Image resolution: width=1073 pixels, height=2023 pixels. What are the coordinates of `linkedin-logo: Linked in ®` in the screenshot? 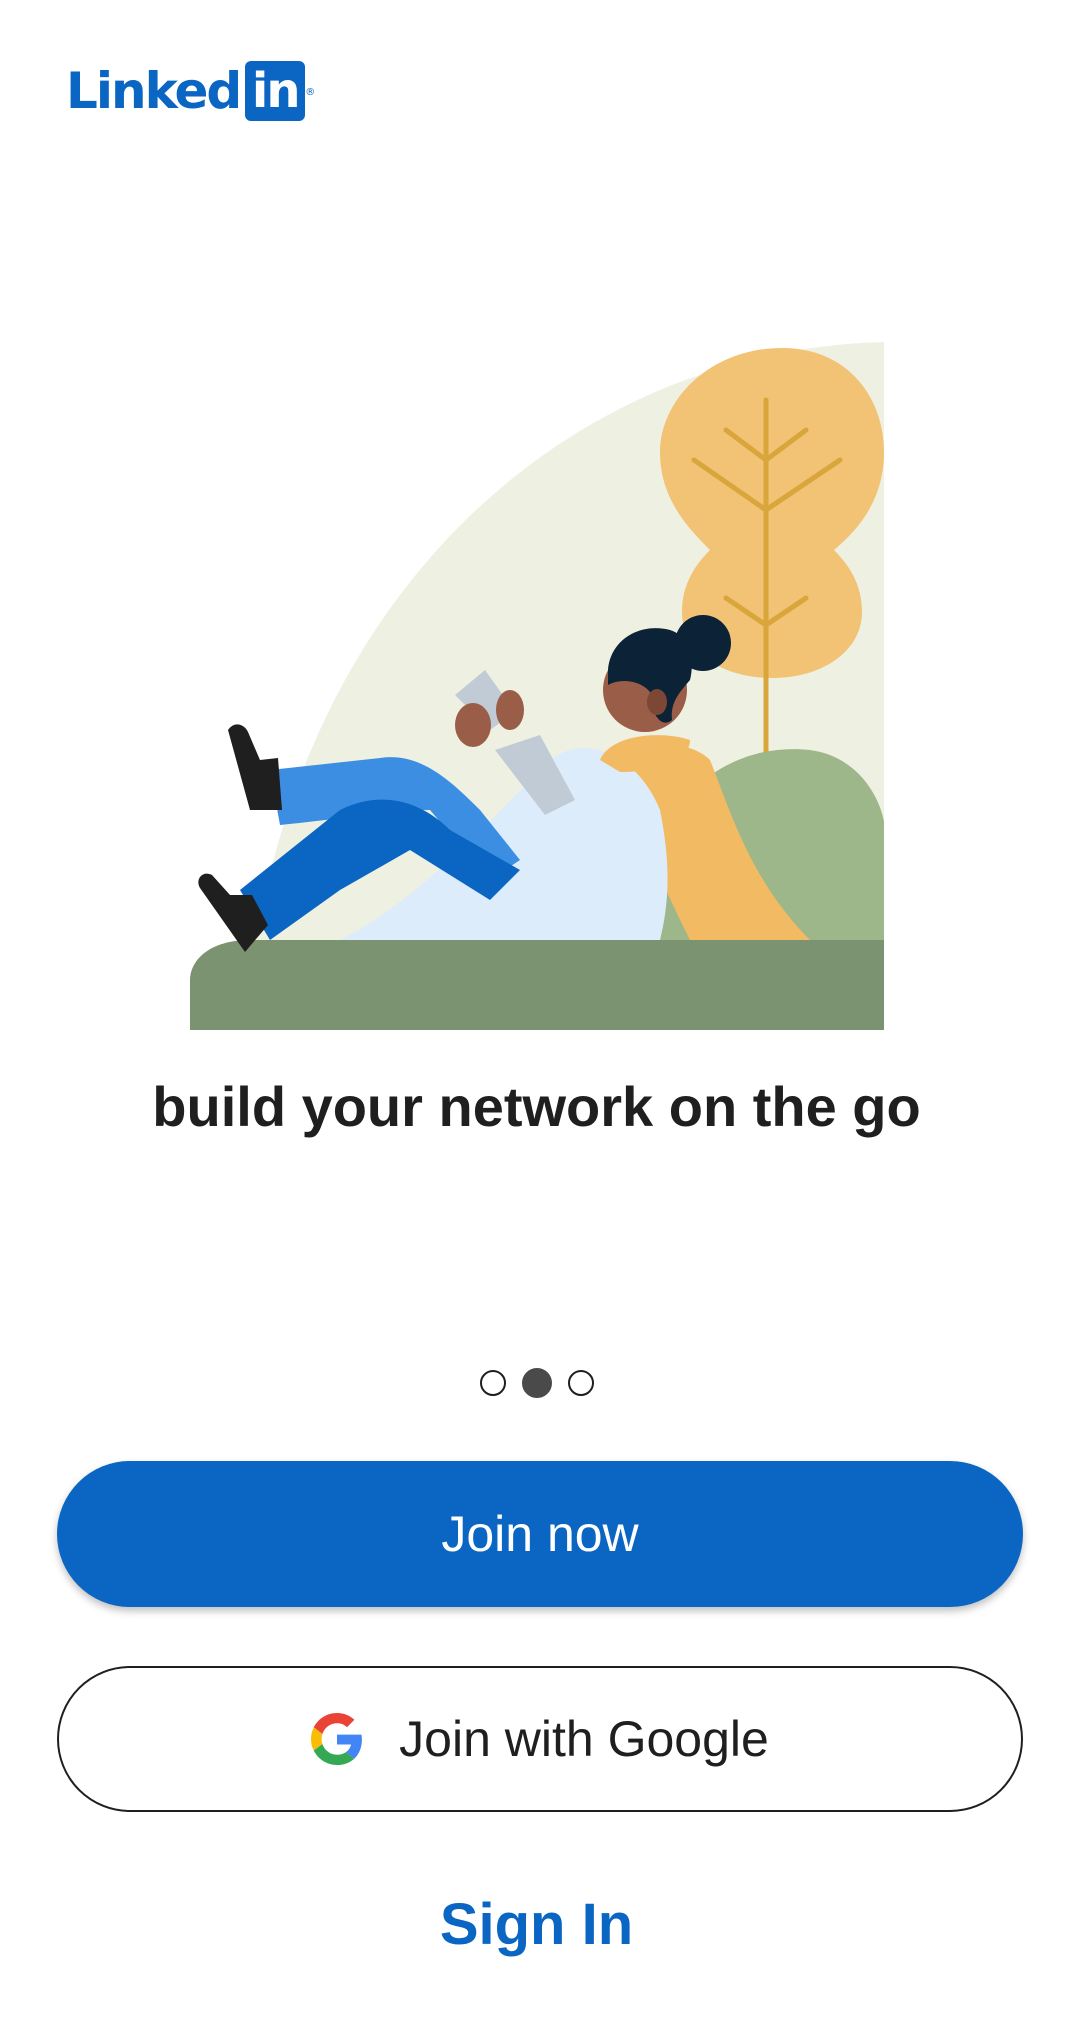 It's located at (190, 91).